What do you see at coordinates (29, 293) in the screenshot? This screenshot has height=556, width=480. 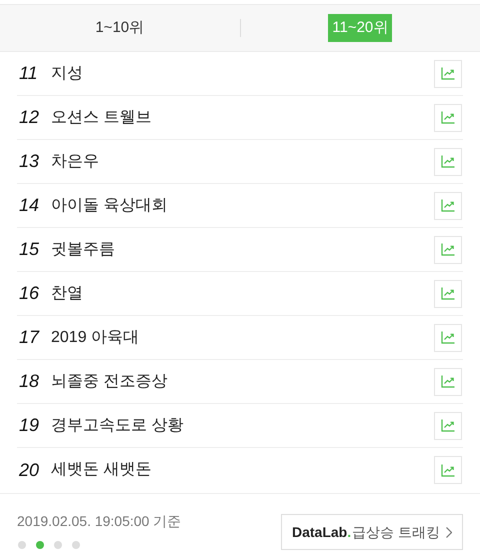 I see `rank-number: 16` at bounding box center [29, 293].